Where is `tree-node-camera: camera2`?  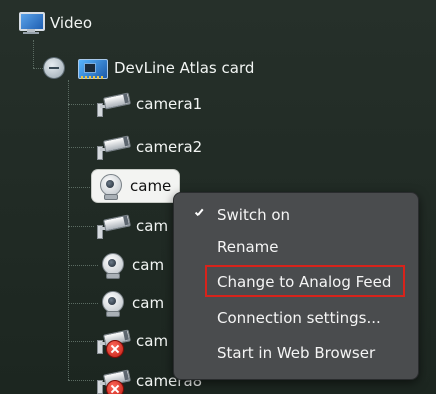 tree-node-camera: camera2 is located at coordinates (149, 147).